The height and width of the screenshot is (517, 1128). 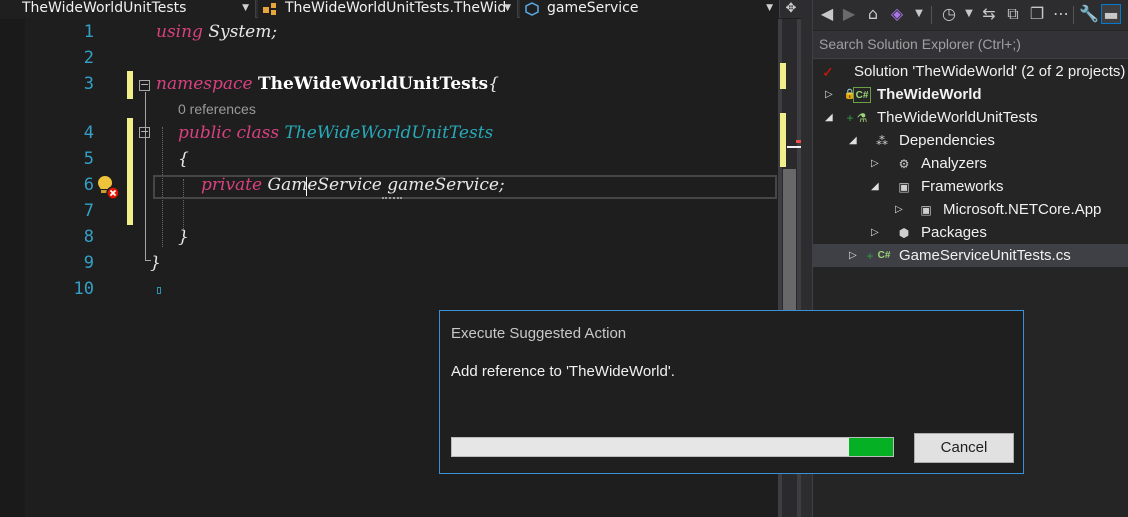 I want to click on collapse-namespace-icon: −, so click(x=144, y=85).